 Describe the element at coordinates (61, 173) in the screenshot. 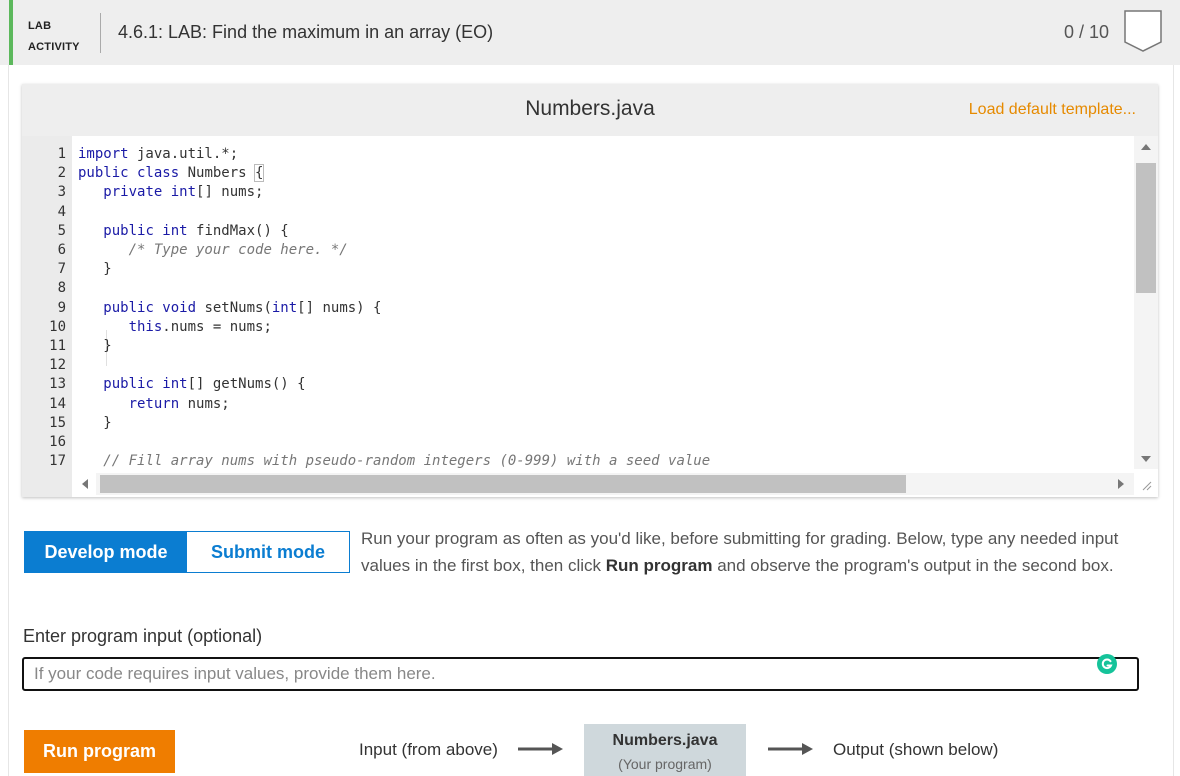

I see `line-number: 2` at that location.